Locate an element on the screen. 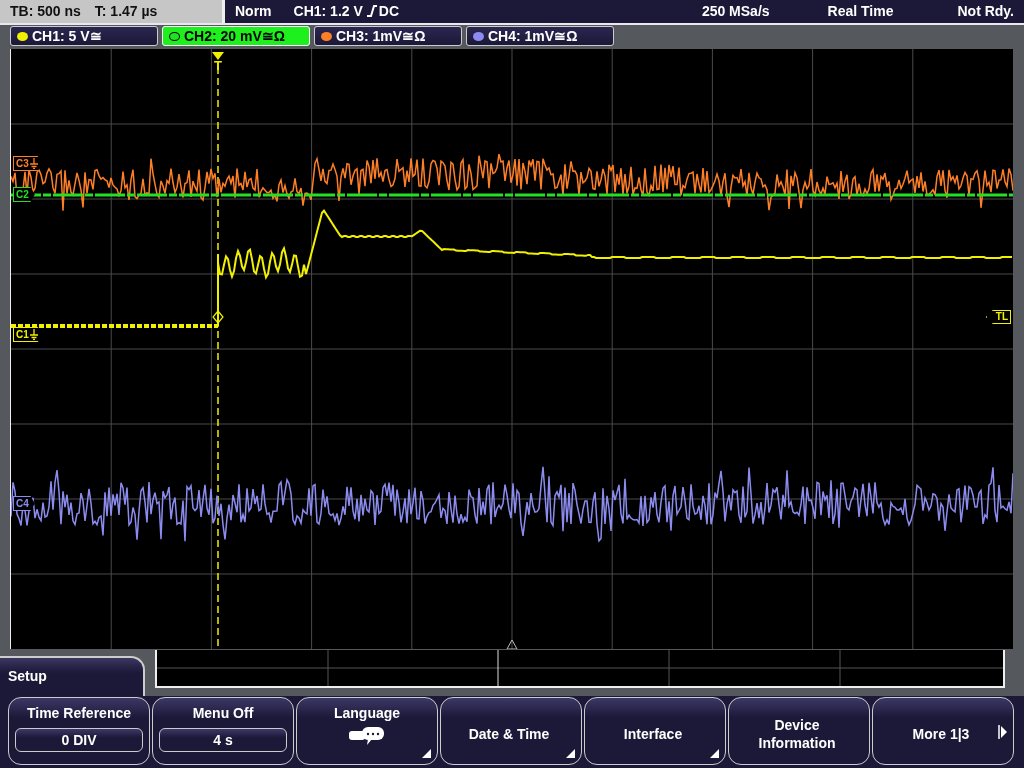 This screenshot has width=1024, height=768. trace-marker: C4 is located at coordinates (24, 503).